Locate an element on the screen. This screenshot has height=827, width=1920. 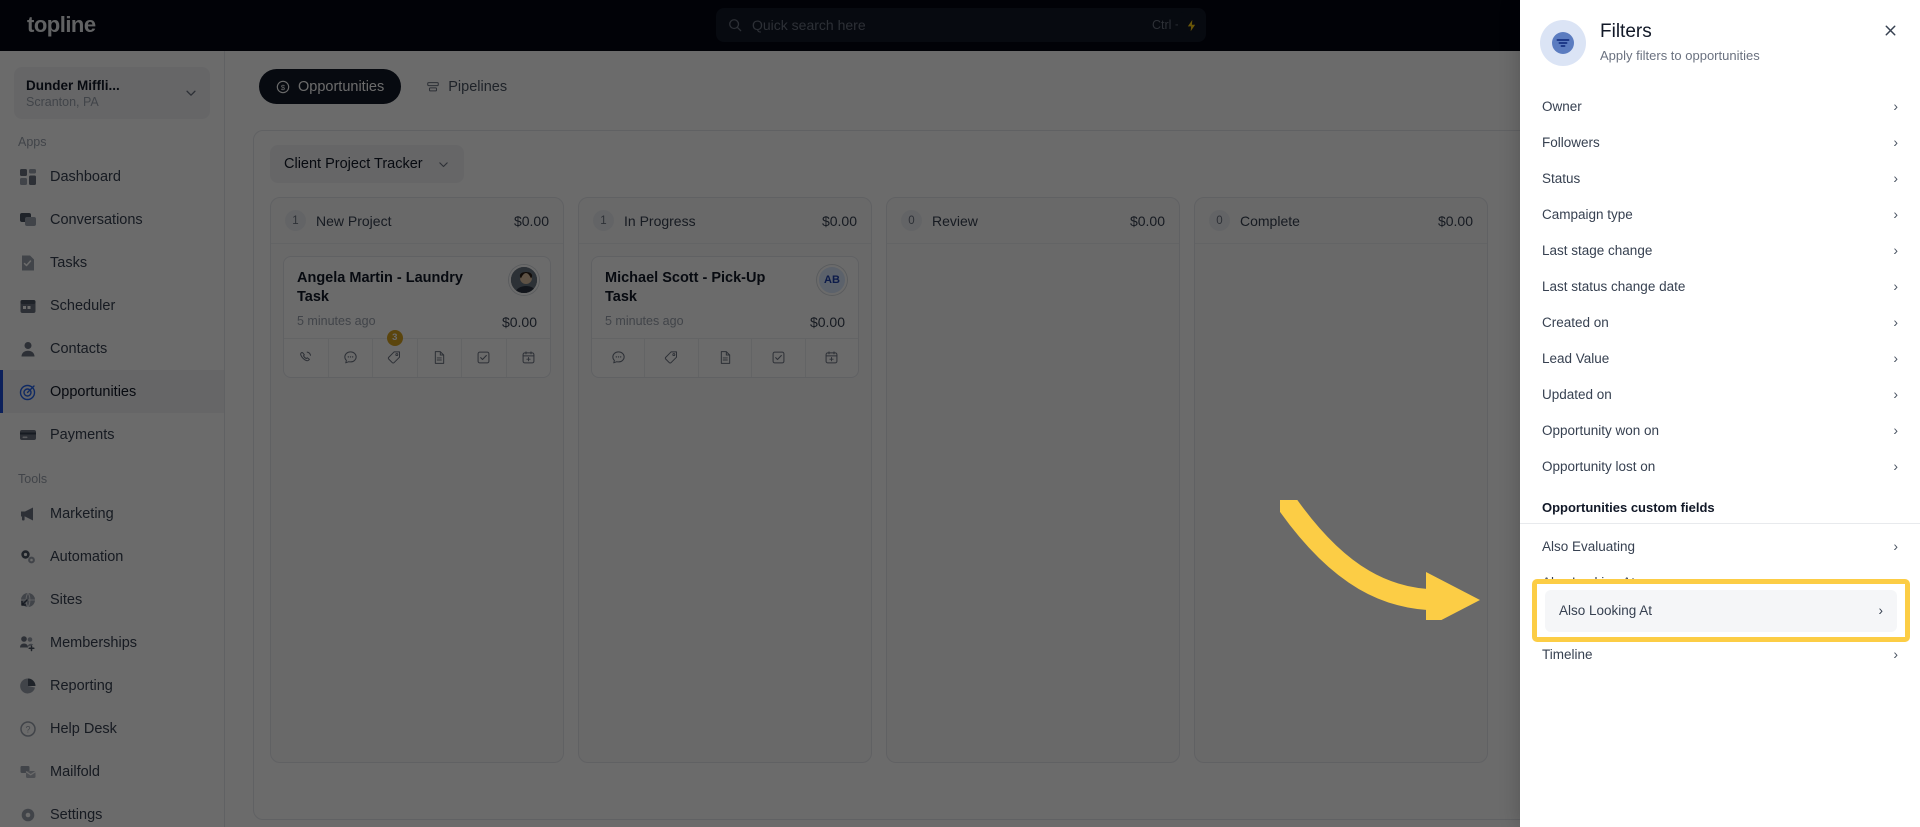
highlight-box: Also Looking At › is located at coordinates (1721, 610).